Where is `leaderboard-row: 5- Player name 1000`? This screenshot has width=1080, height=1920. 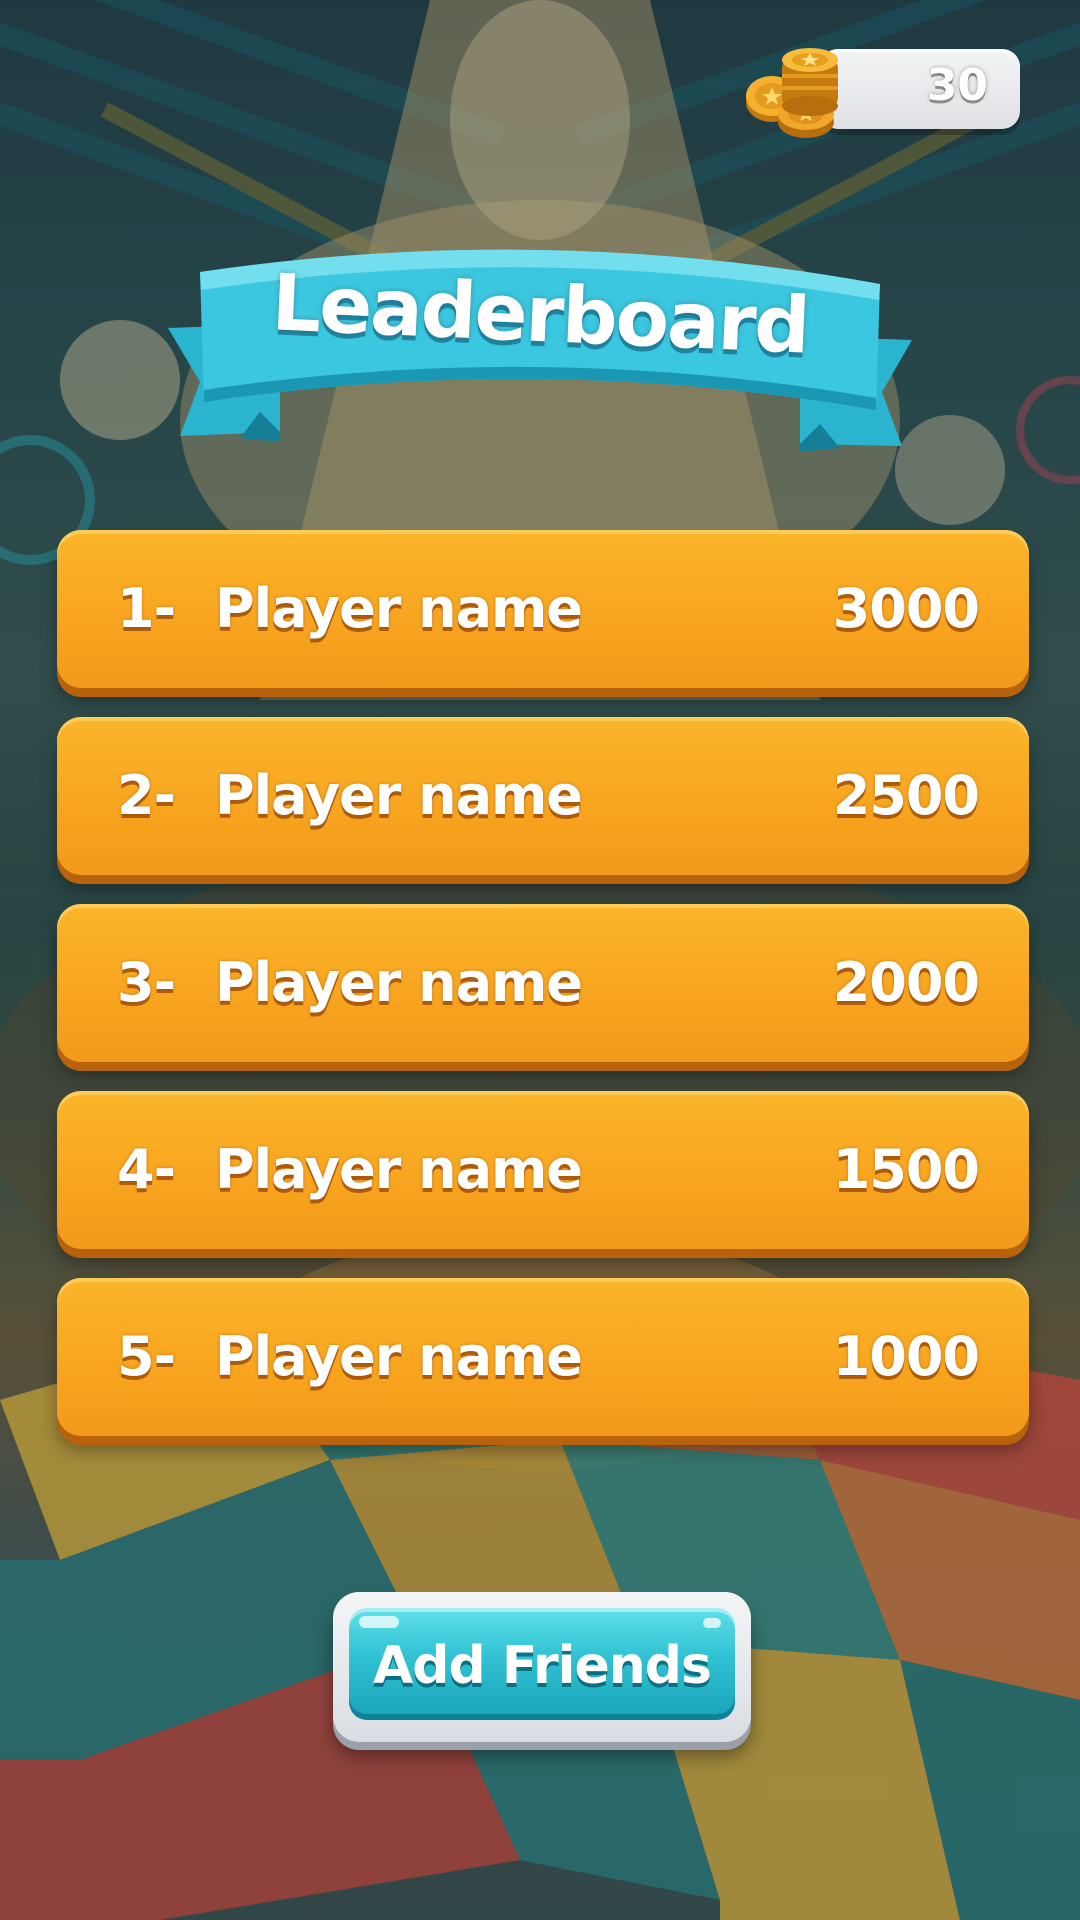 leaderboard-row: 5- Player name 1000 is located at coordinates (543, 1357).